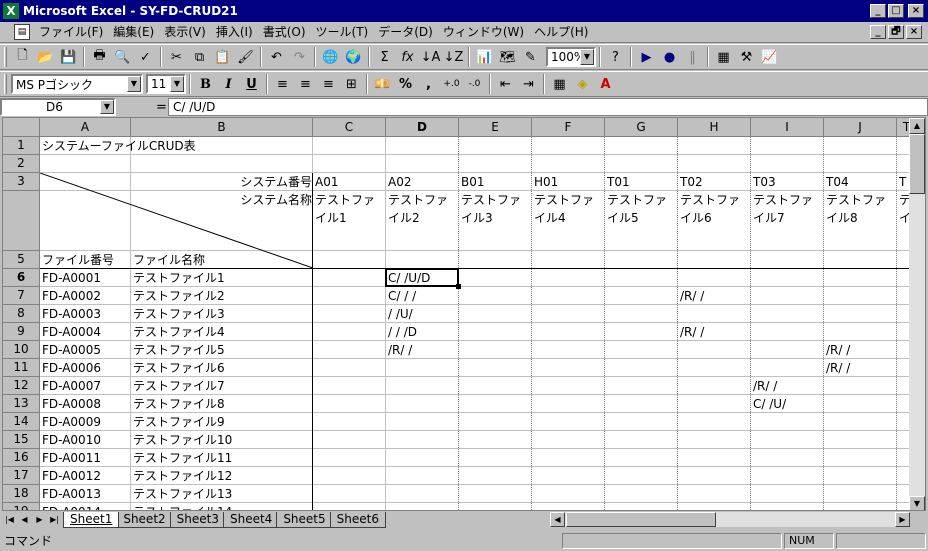 Image resolution: width=928 pixels, height=551 pixels. What do you see at coordinates (304, 519) in the screenshot?
I see `sheet-tab: Sheet5` at bounding box center [304, 519].